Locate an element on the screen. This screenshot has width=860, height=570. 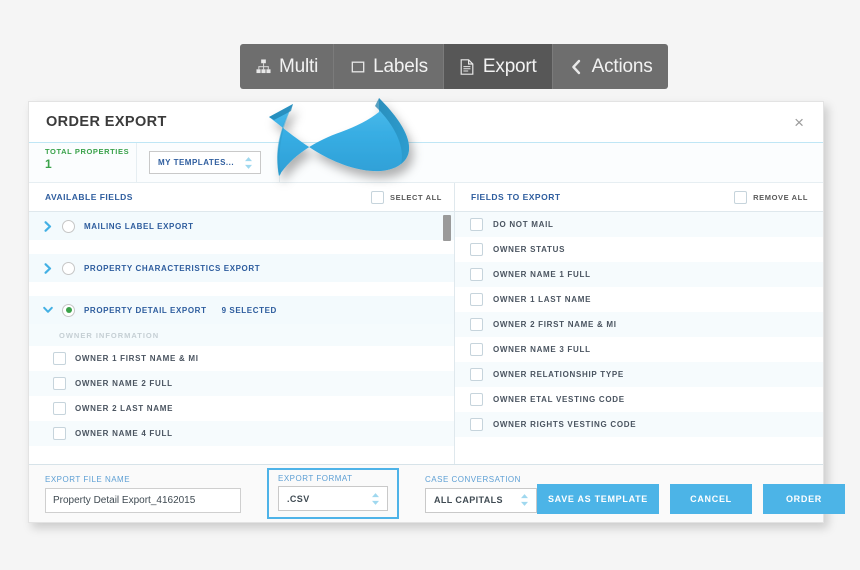
export-field-label: OWNER RIGHTS VESTING CODE is located at coordinates (565, 424).